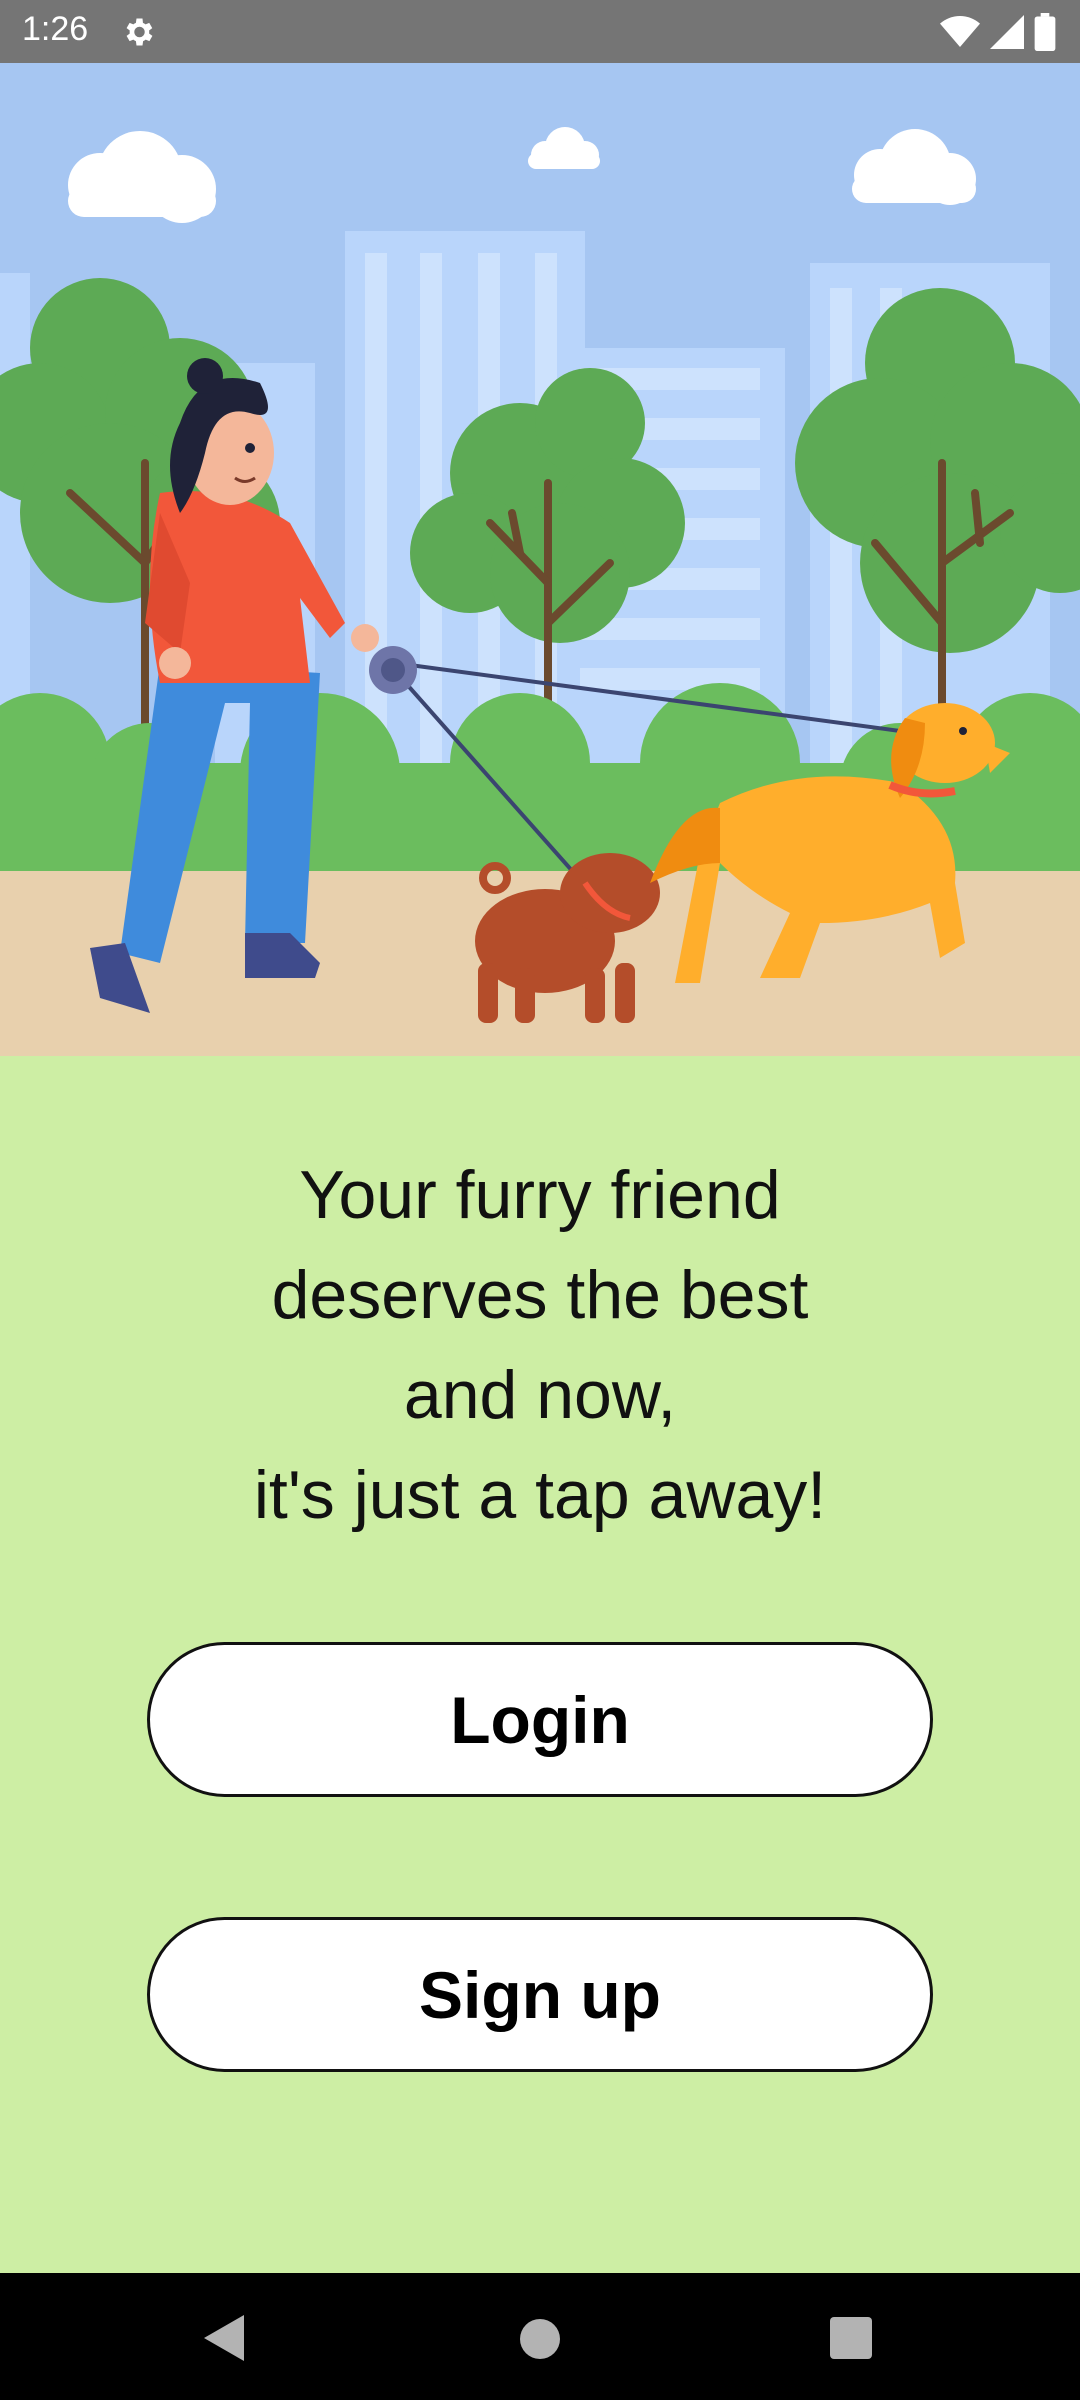 The width and height of the screenshot is (1080, 2400). I want to click on tagline-line-3: and now,, so click(540, 1395).